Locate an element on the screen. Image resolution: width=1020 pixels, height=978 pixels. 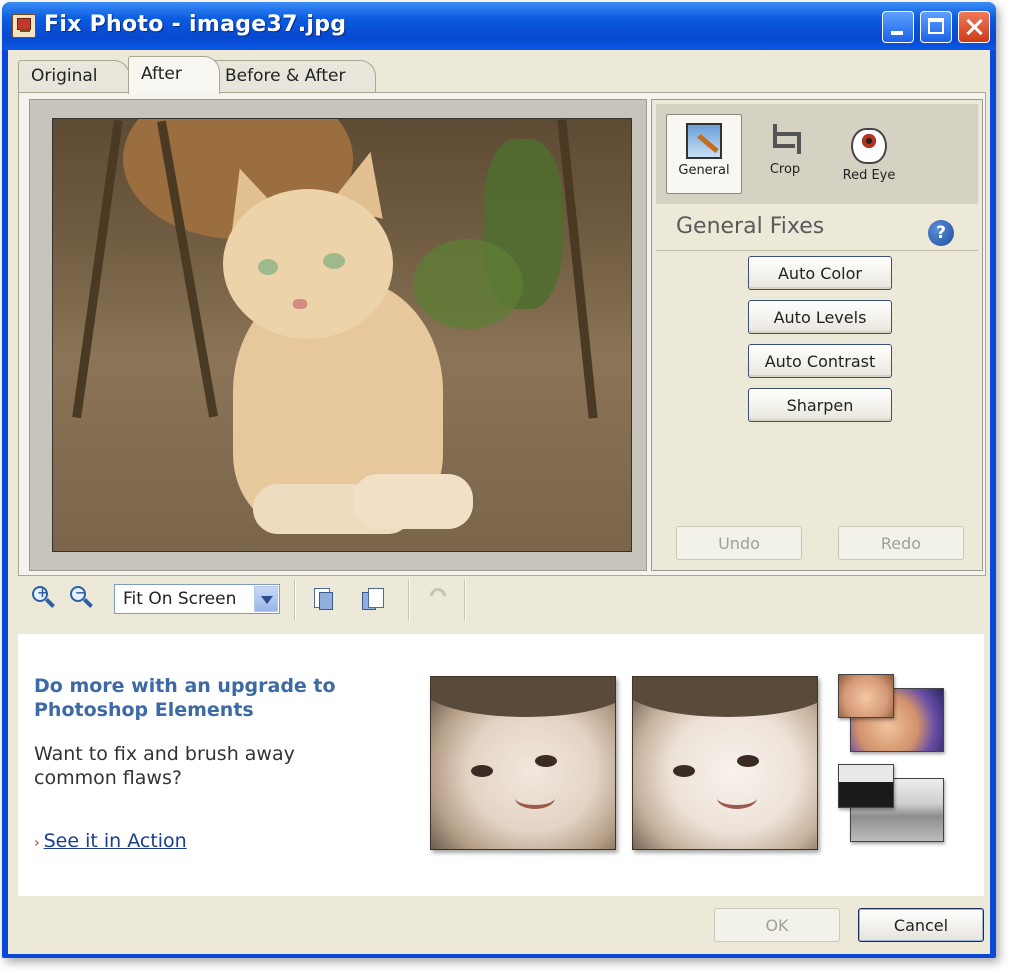
red-eye-icon is located at coordinates (869, 146).